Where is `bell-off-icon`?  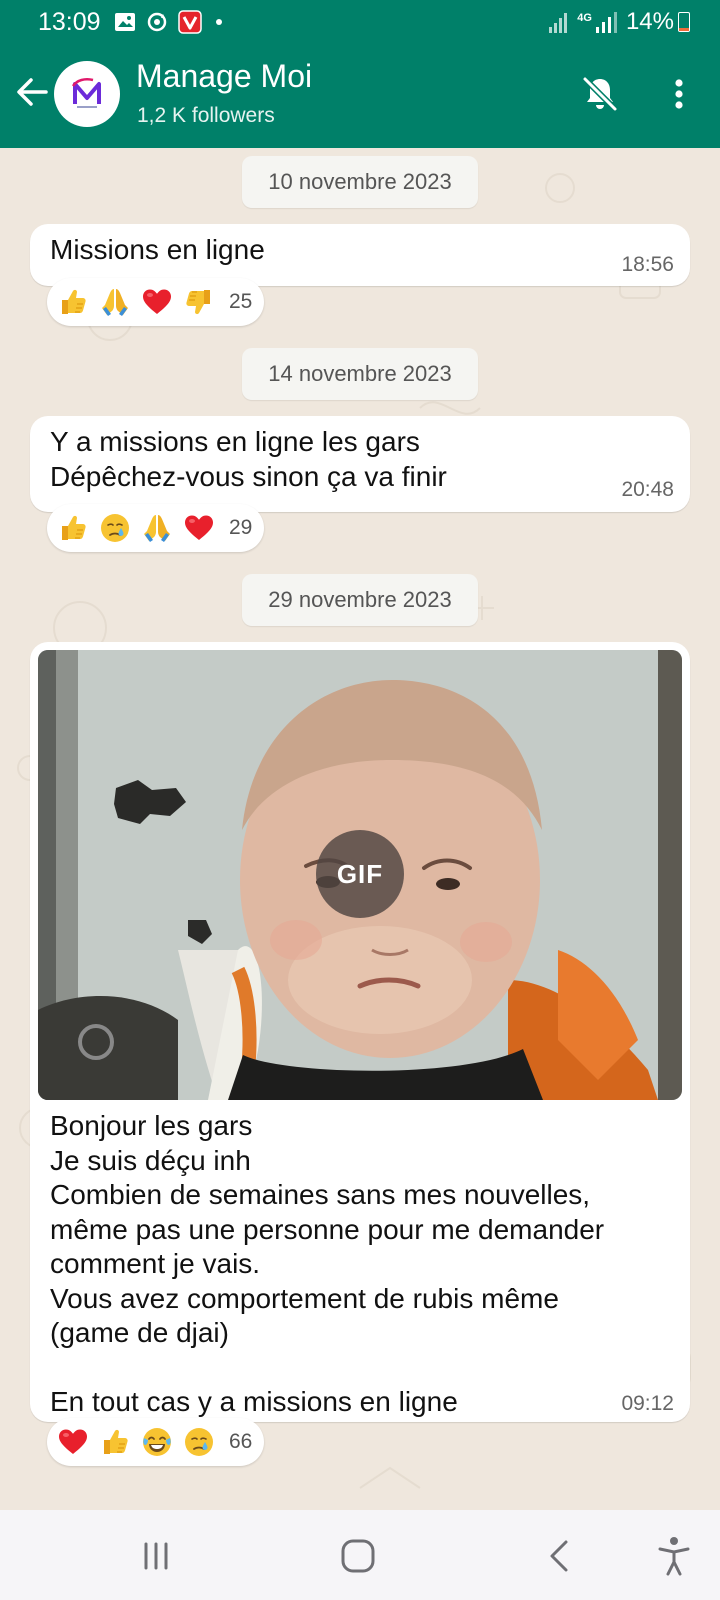
bell-off-icon is located at coordinates (600, 94).